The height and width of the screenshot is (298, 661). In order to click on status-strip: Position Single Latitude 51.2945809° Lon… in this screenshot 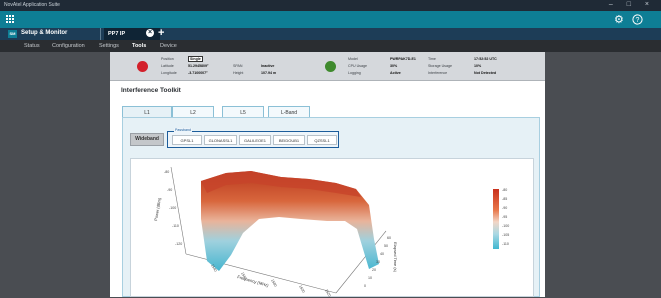, I will do `click(327, 66)`.